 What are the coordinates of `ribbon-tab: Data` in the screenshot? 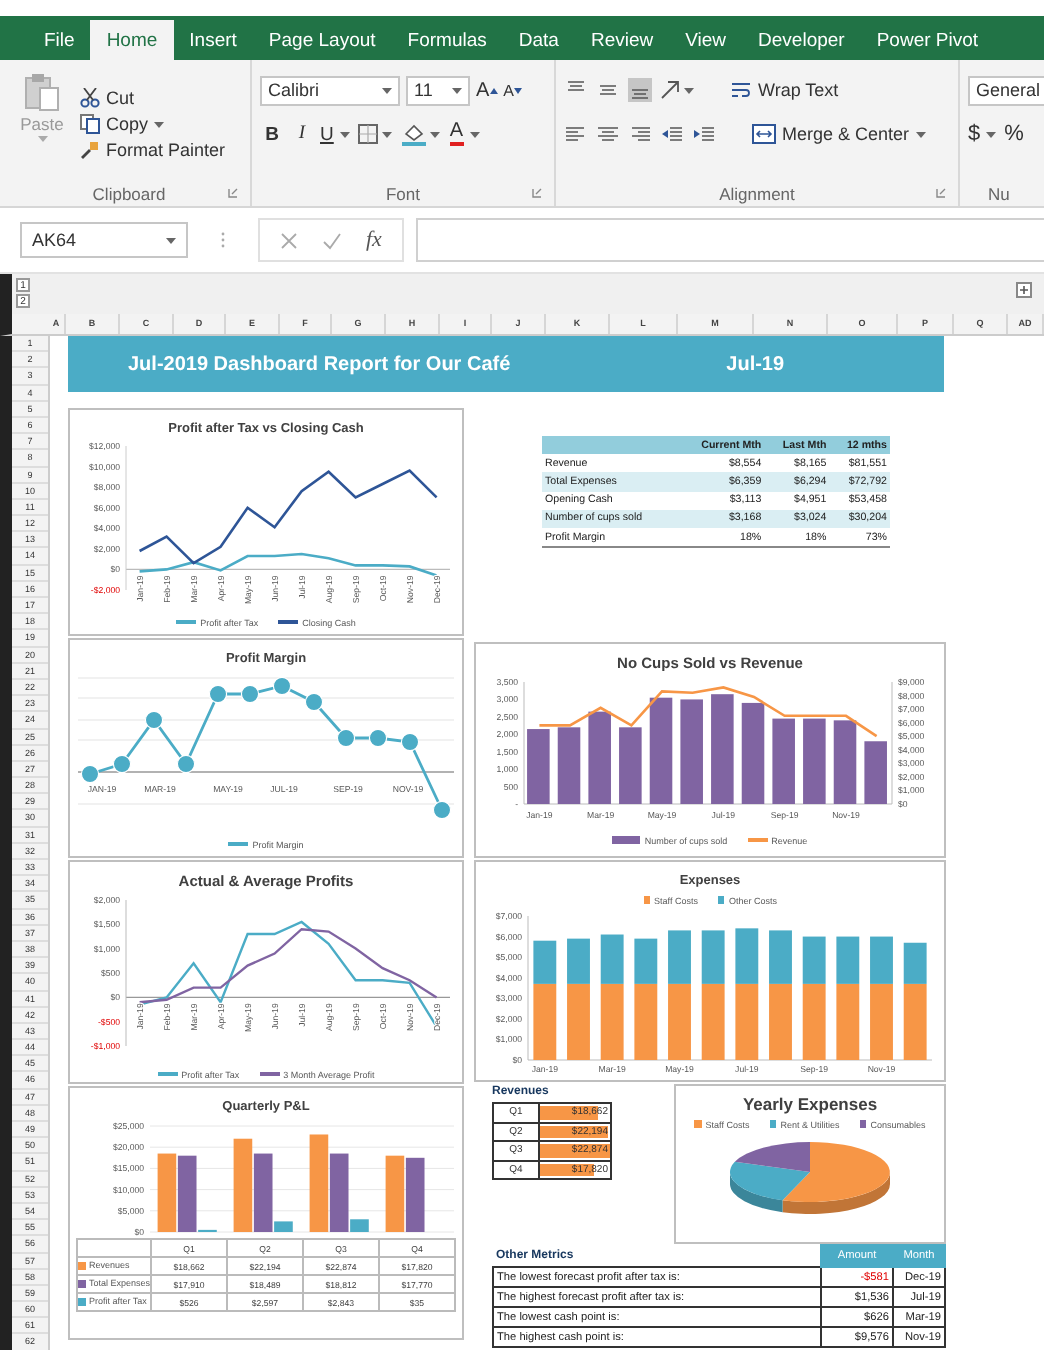 It's located at (538, 40).